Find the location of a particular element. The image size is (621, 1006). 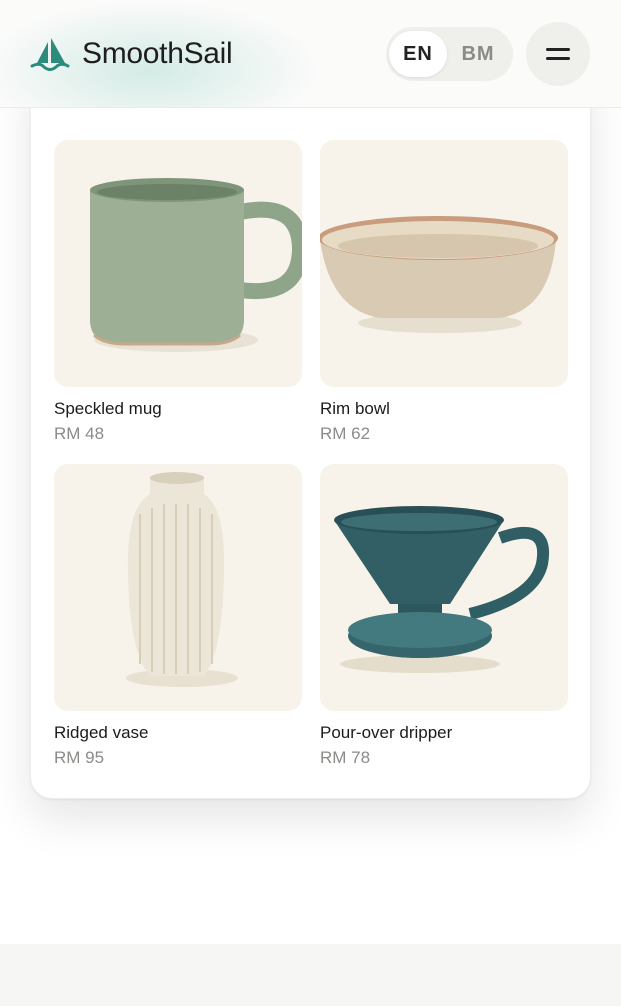

product-price: RM 78 is located at coordinates (345, 757).